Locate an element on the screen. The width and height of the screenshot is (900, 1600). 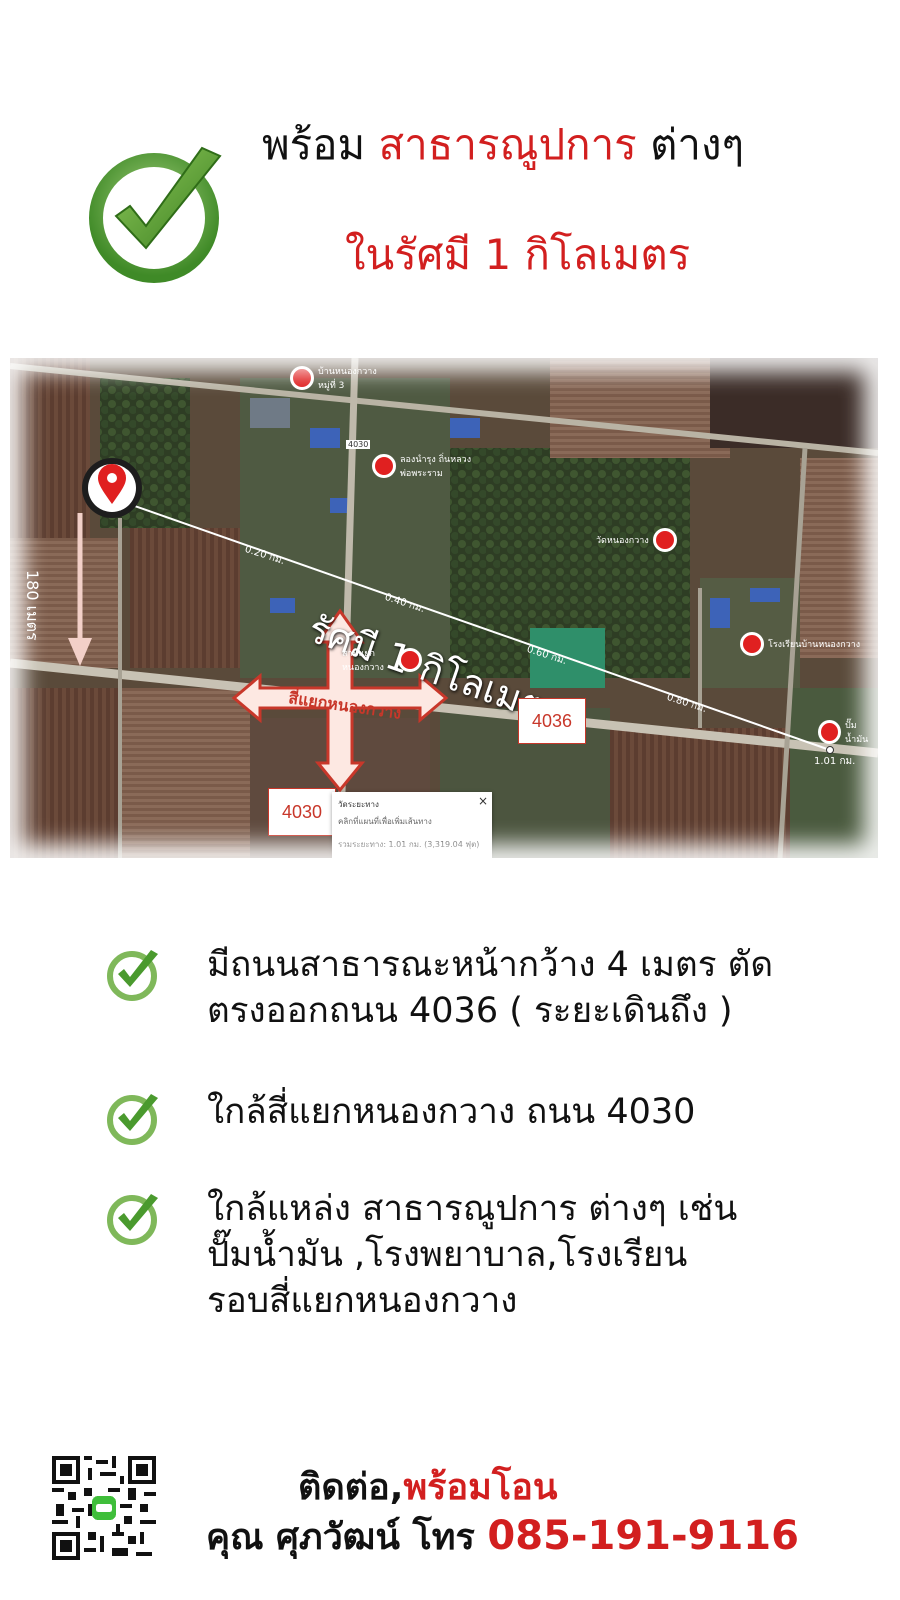
bullet-text-2: ใกล้สี่แยกหนองกวาง ถนน 4030 is located at coordinates (527, 1112).